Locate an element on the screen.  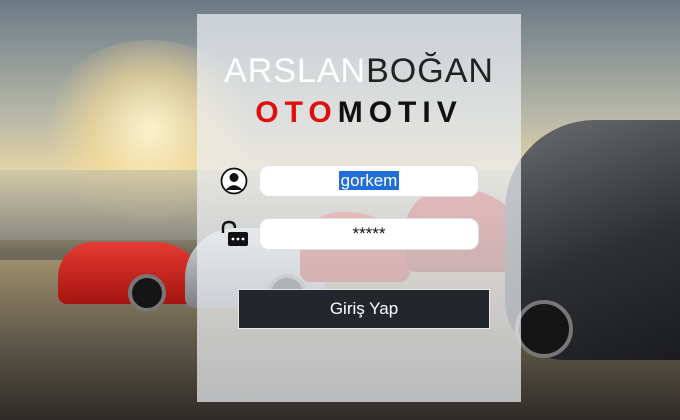
username-input: gorkem is located at coordinates (369, 181).